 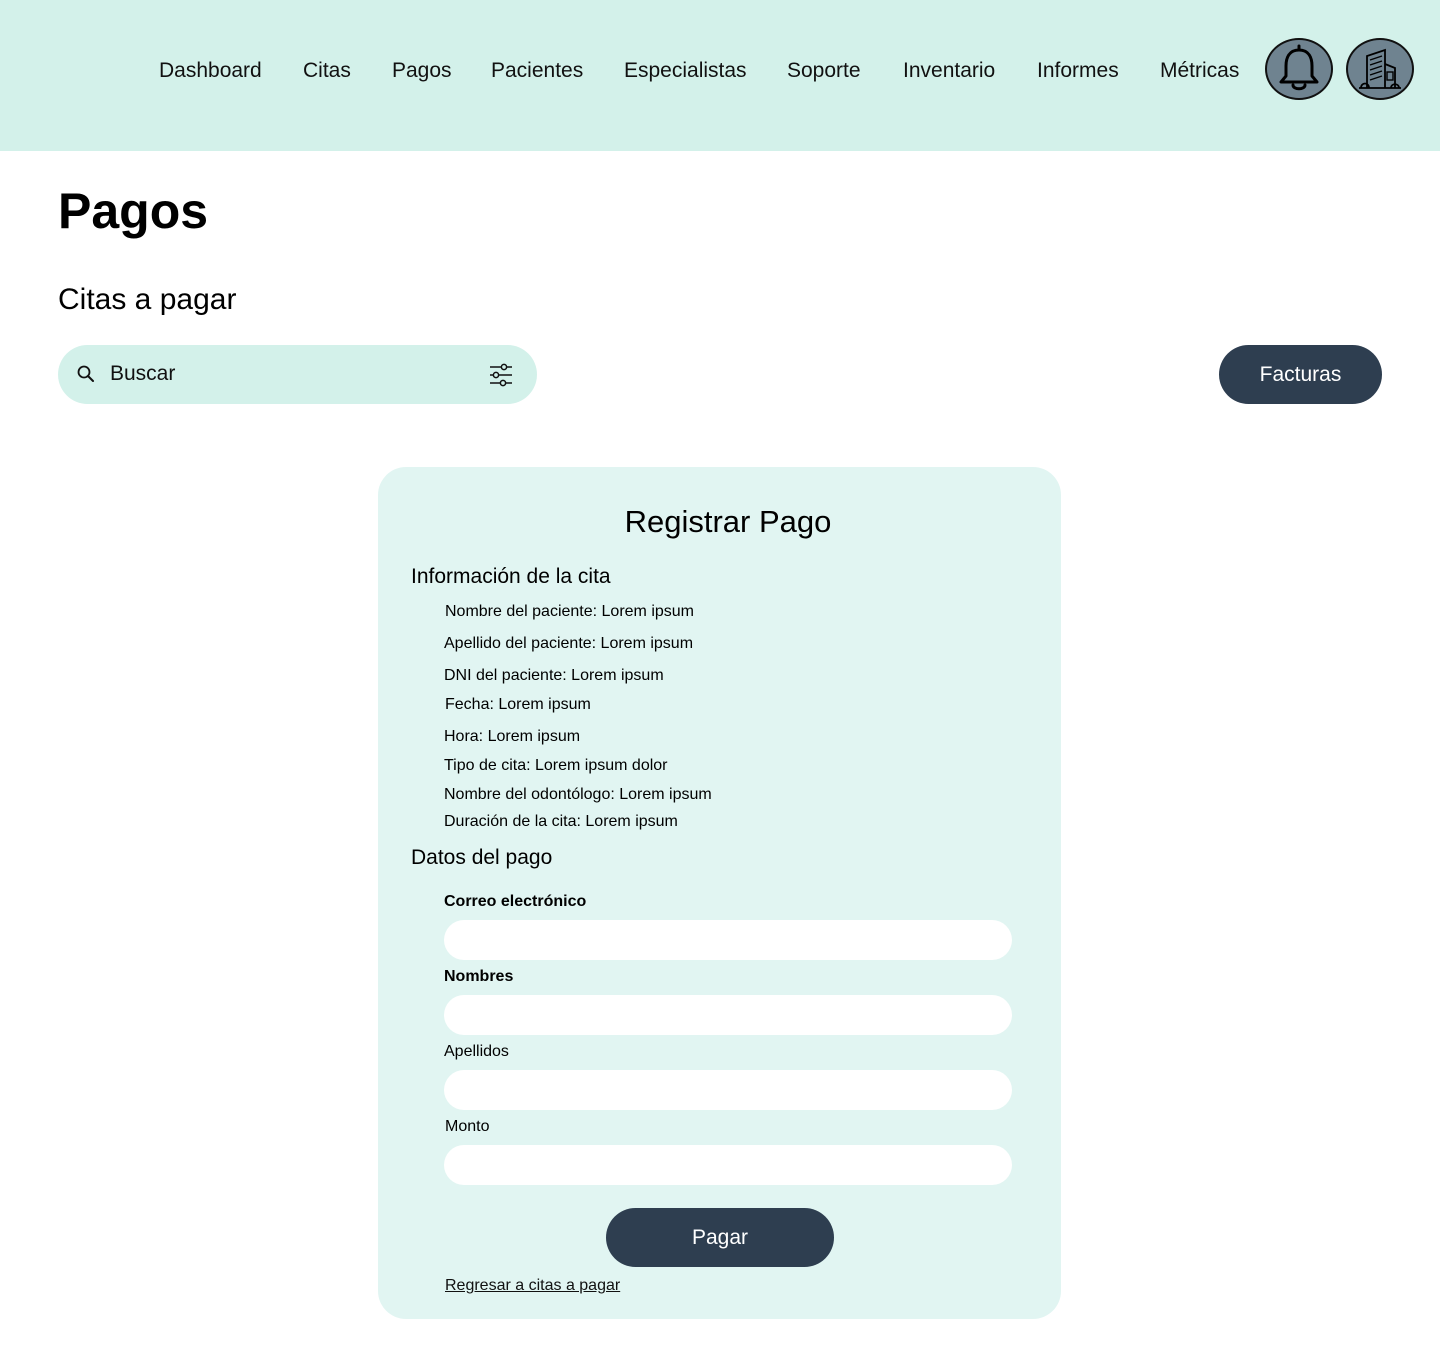 What do you see at coordinates (327, 71) in the screenshot?
I see `nav-item-citas: Citas` at bounding box center [327, 71].